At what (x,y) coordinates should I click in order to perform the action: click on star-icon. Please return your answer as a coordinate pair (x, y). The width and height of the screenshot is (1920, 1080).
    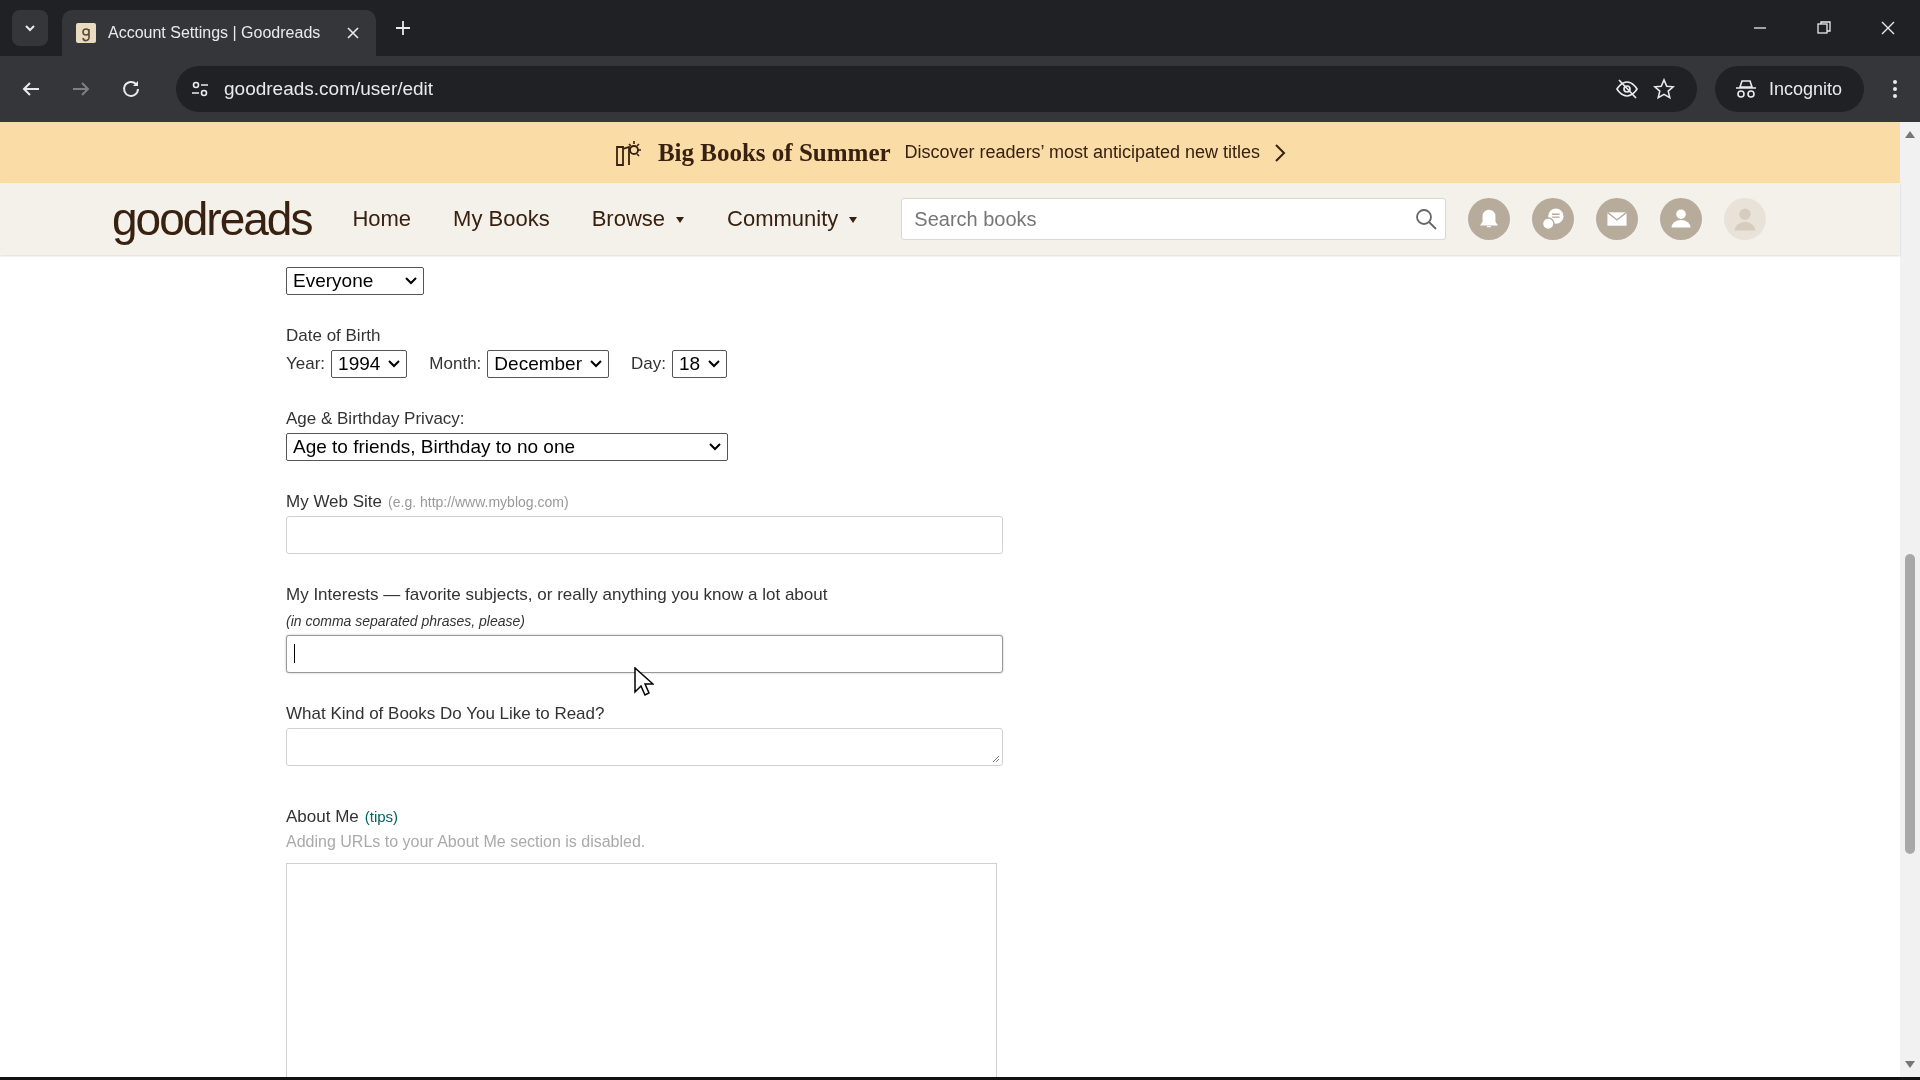
    Looking at the image, I should click on (1663, 89).